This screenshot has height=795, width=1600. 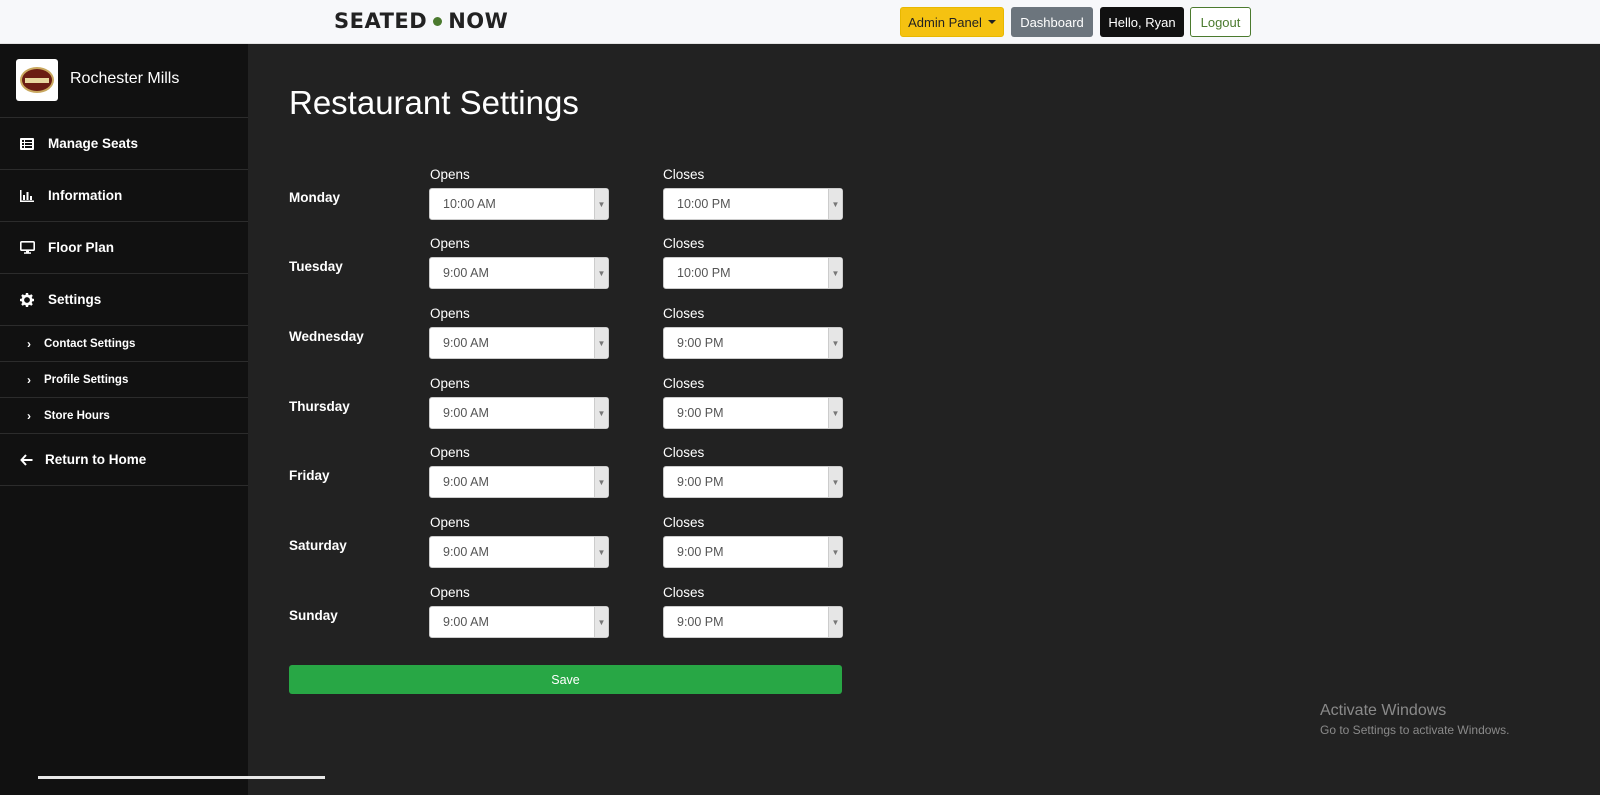 What do you see at coordinates (945, 22) in the screenshot?
I see `admin-panel-label: Admin Panel` at bounding box center [945, 22].